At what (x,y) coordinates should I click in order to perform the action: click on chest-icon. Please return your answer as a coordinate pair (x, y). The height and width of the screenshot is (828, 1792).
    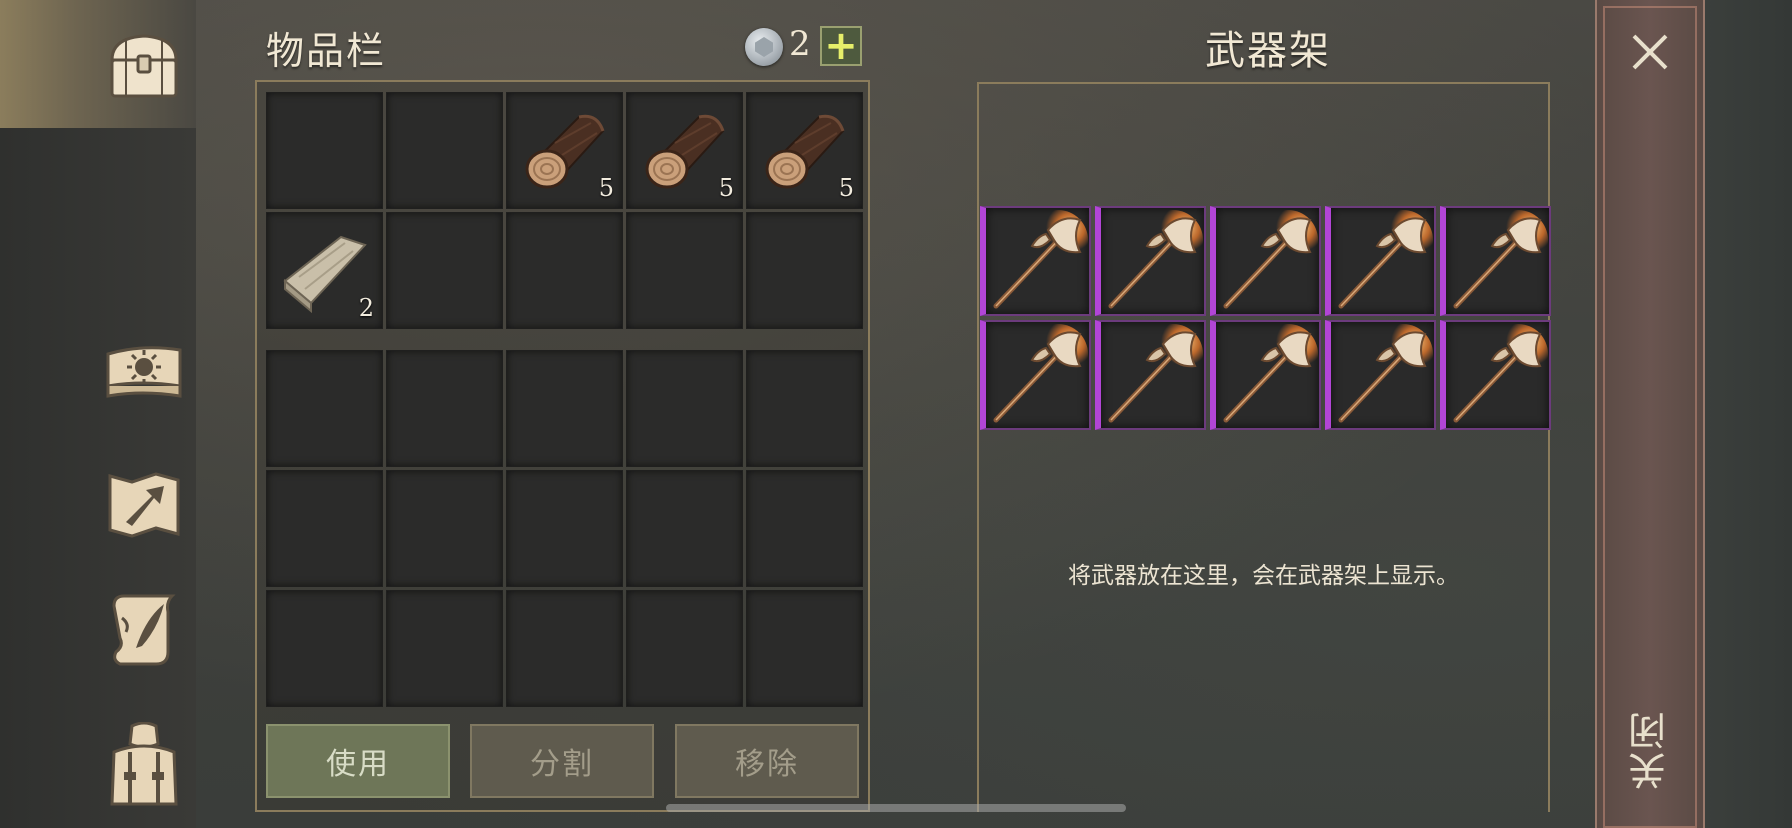
    Looking at the image, I should click on (144, 66).